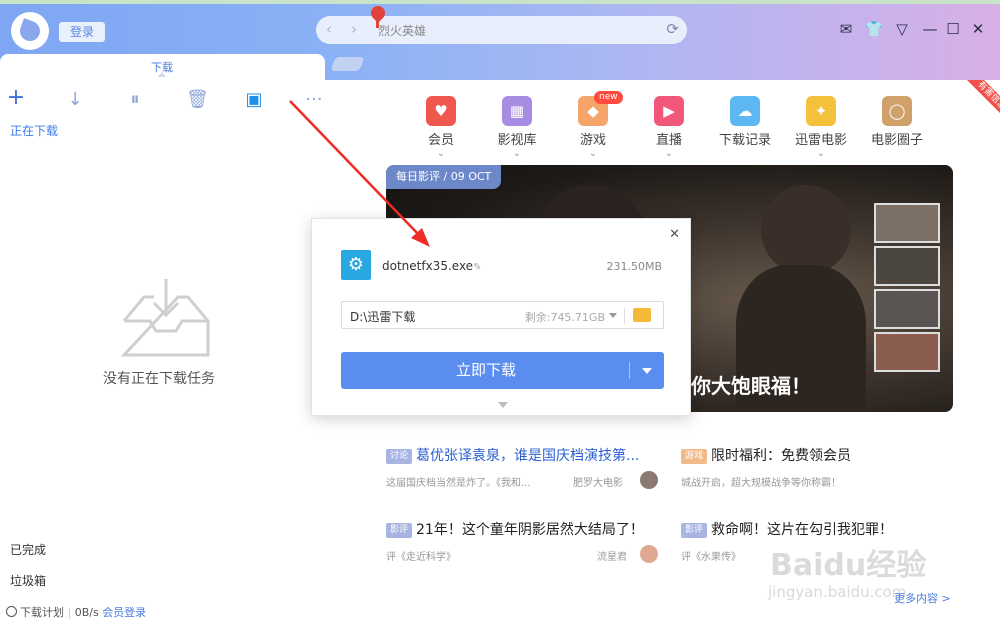  What do you see at coordinates (837, 592) in the screenshot?
I see `watermark-url: jingyan.baidu.com` at bounding box center [837, 592].